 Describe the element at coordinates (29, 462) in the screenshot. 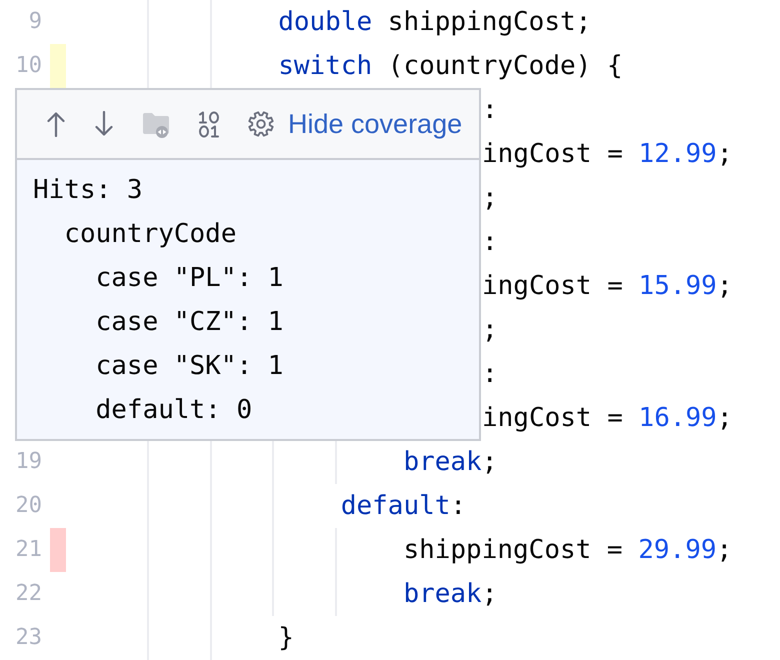

I see `line-number: 19` at that location.